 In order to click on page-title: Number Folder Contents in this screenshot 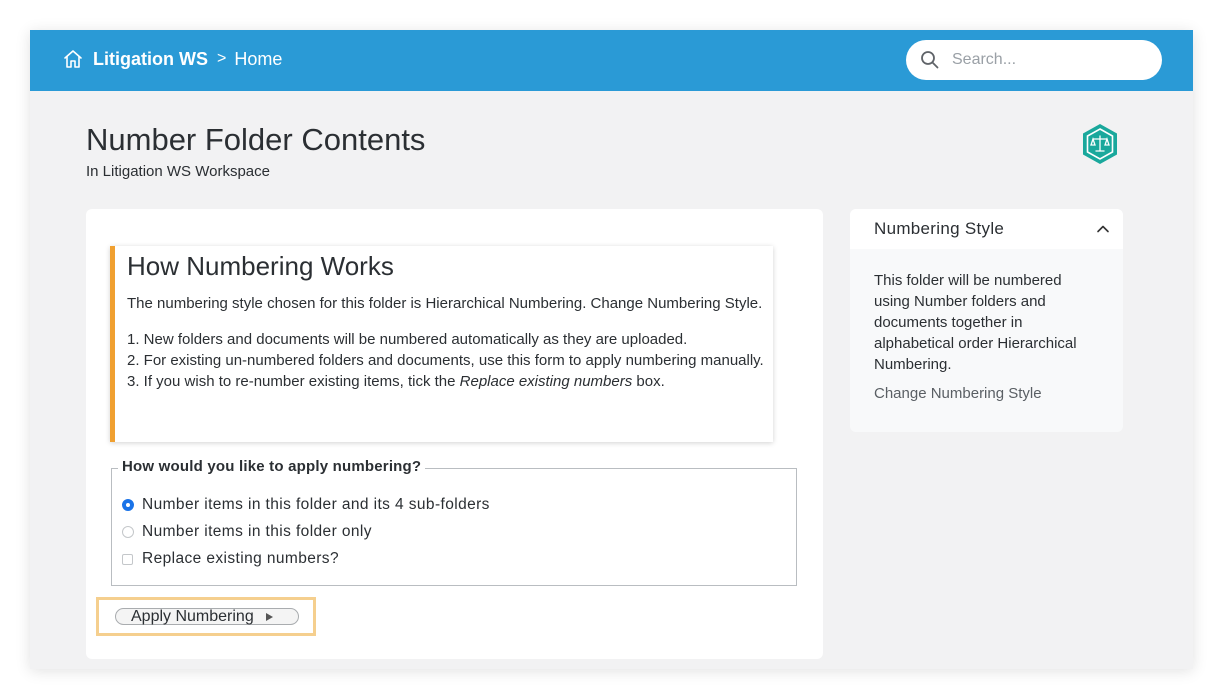, I will do `click(256, 139)`.